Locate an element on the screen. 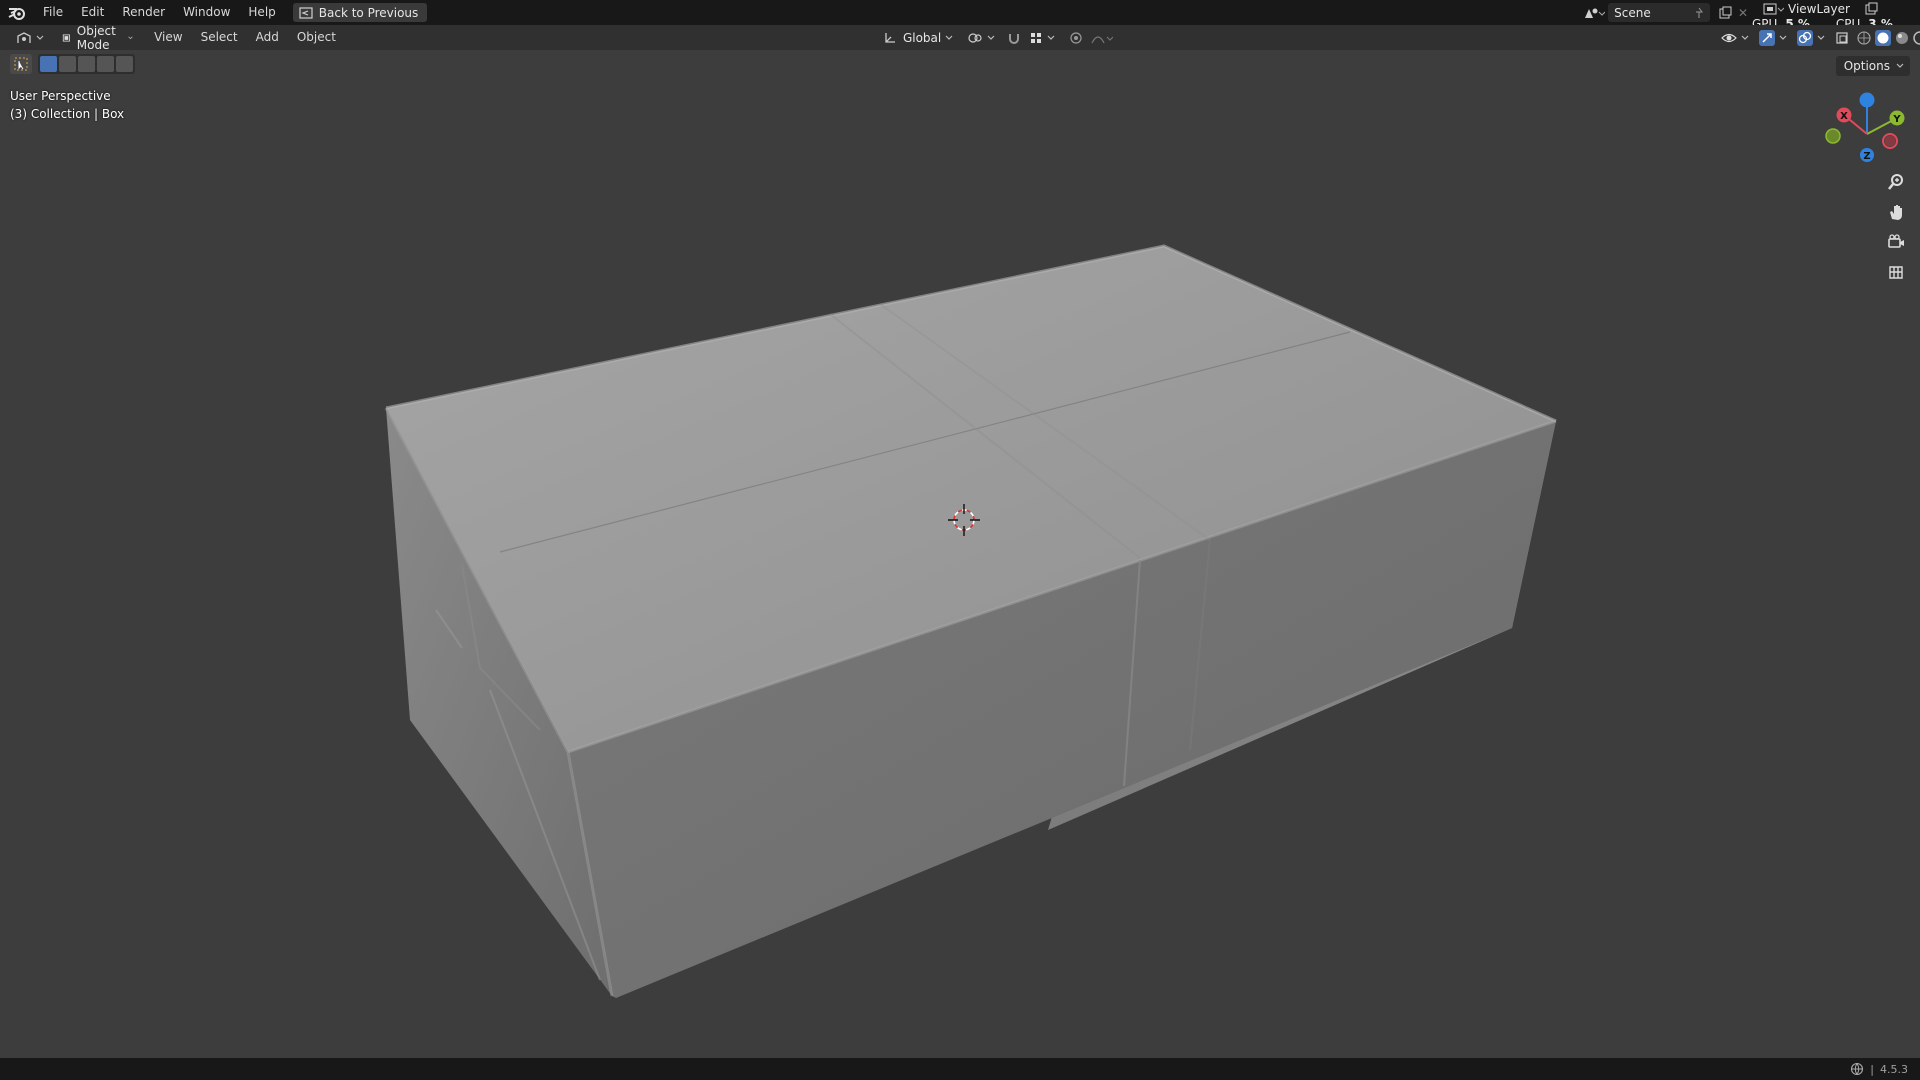 This screenshot has width=1920, height=1080. blender-logo-icon is located at coordinates (17, 12).